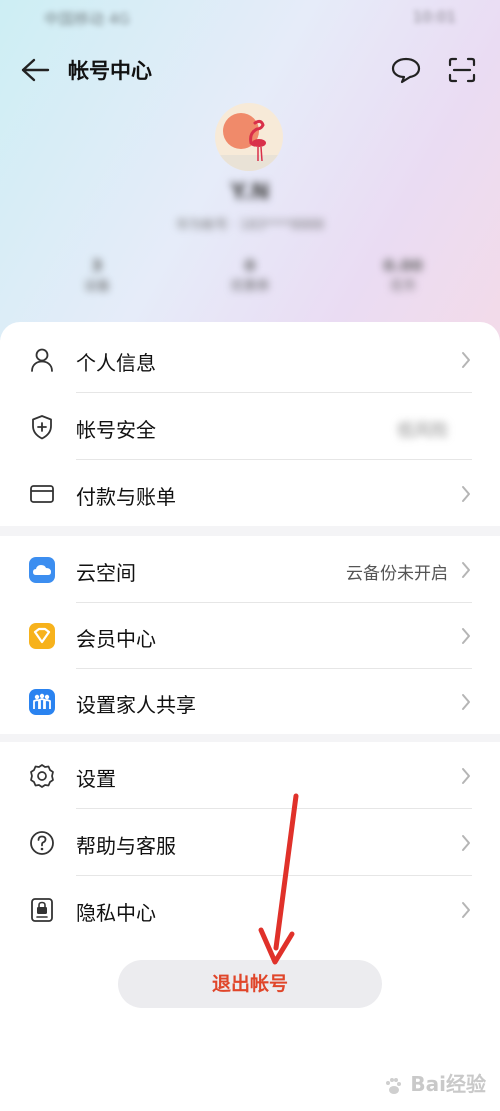 Image resolution: width=500 pixels, height=1111 pixels. What do you see at coordinates (126, 846) in the screenshot?
I see `menu-item-label: 帮助与客服` at bounding box center [126, 846].